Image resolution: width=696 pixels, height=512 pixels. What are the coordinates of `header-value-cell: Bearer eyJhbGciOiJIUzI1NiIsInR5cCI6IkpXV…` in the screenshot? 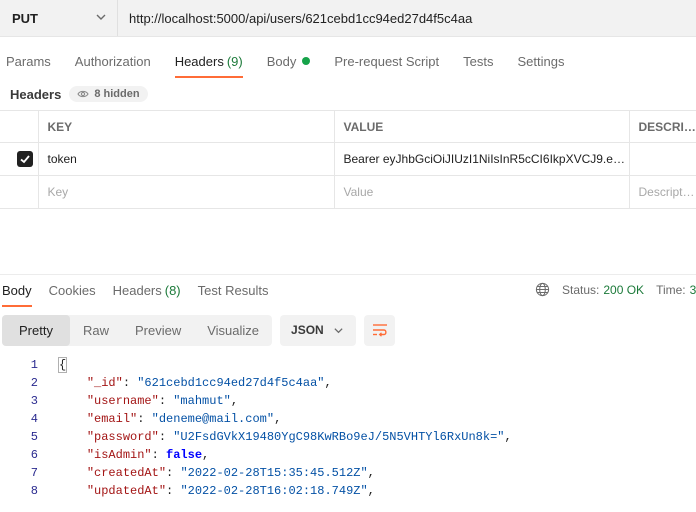 It's located at (482, 159).